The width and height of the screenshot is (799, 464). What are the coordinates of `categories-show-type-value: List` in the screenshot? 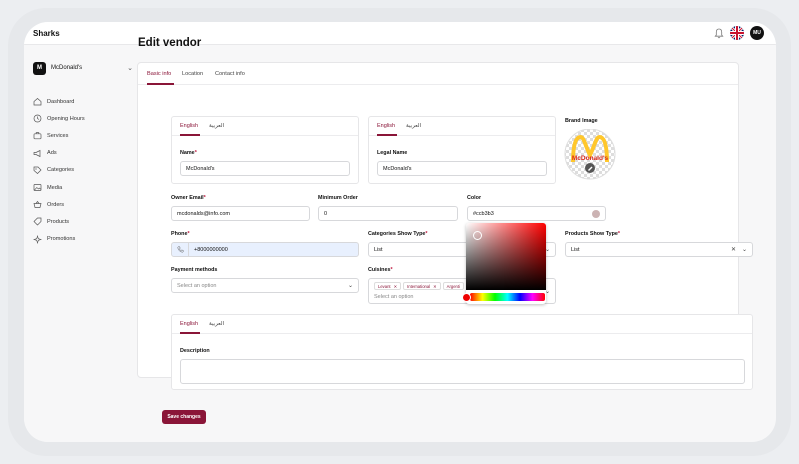 It's located at (378, 249).